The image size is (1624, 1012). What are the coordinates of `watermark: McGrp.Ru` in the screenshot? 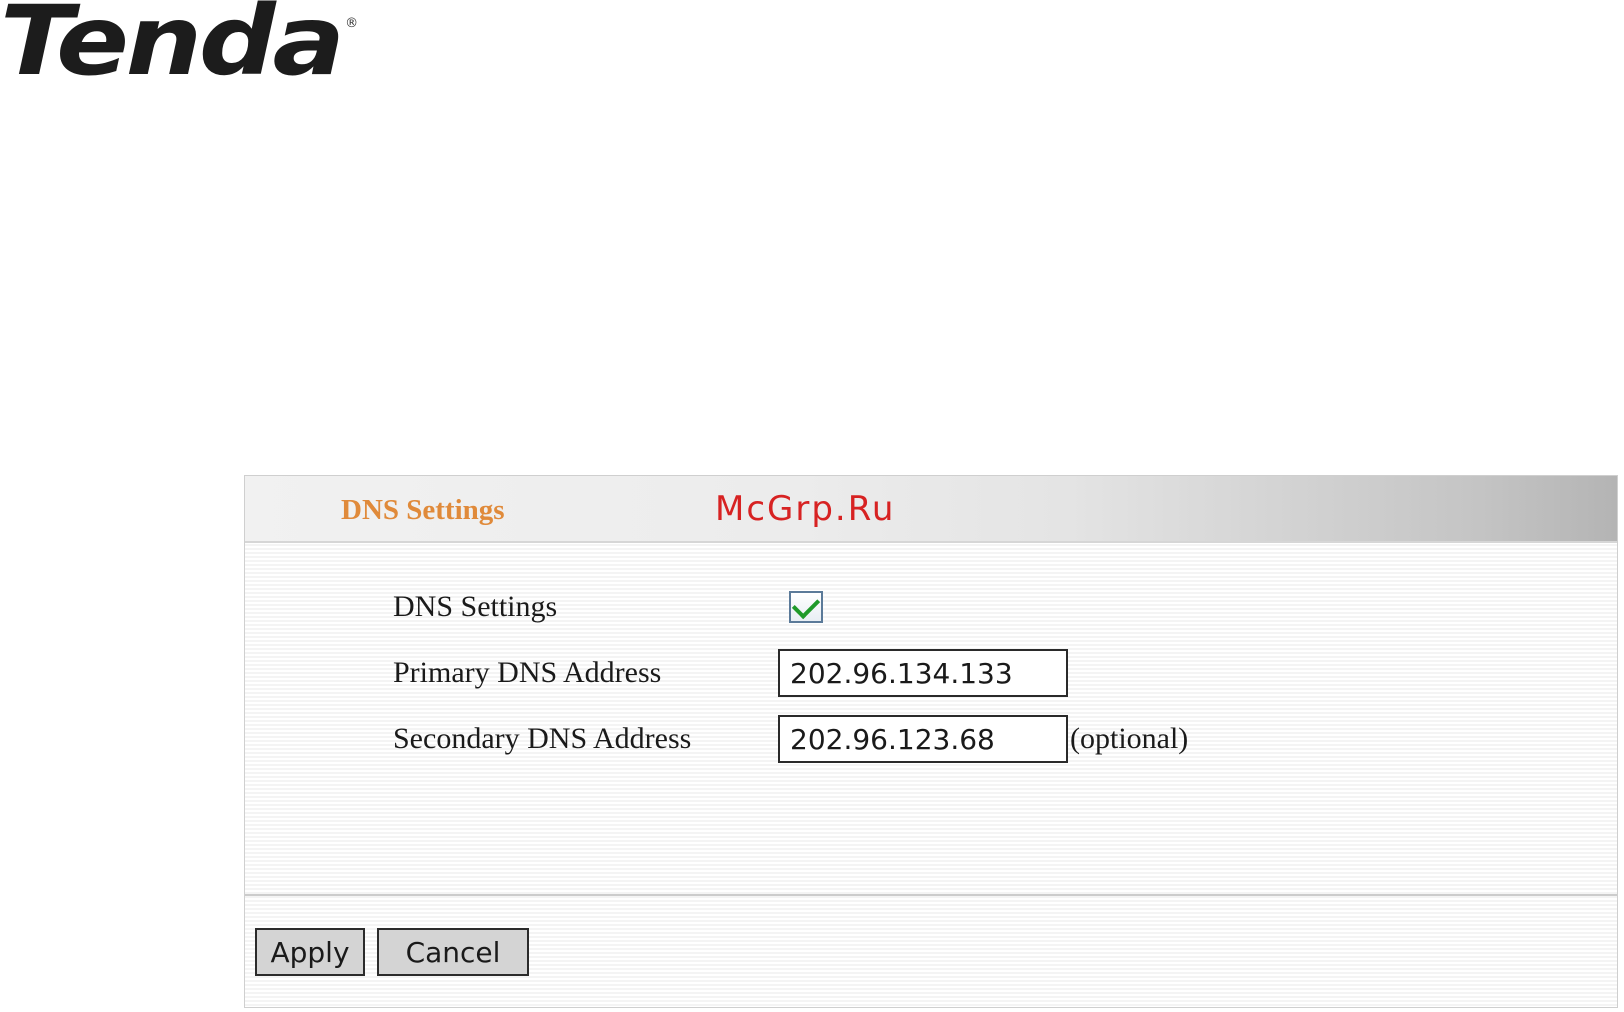 It's located at (805, 509).